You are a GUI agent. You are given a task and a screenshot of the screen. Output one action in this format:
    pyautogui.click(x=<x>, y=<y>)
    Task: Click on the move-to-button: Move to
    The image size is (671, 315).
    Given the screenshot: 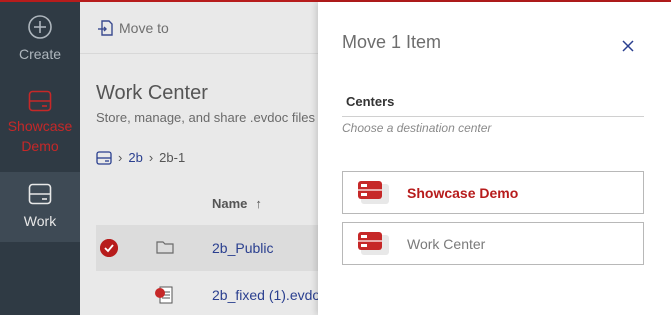 What is the action you would take?
    pyautogui.click(x=133, y=28)
    